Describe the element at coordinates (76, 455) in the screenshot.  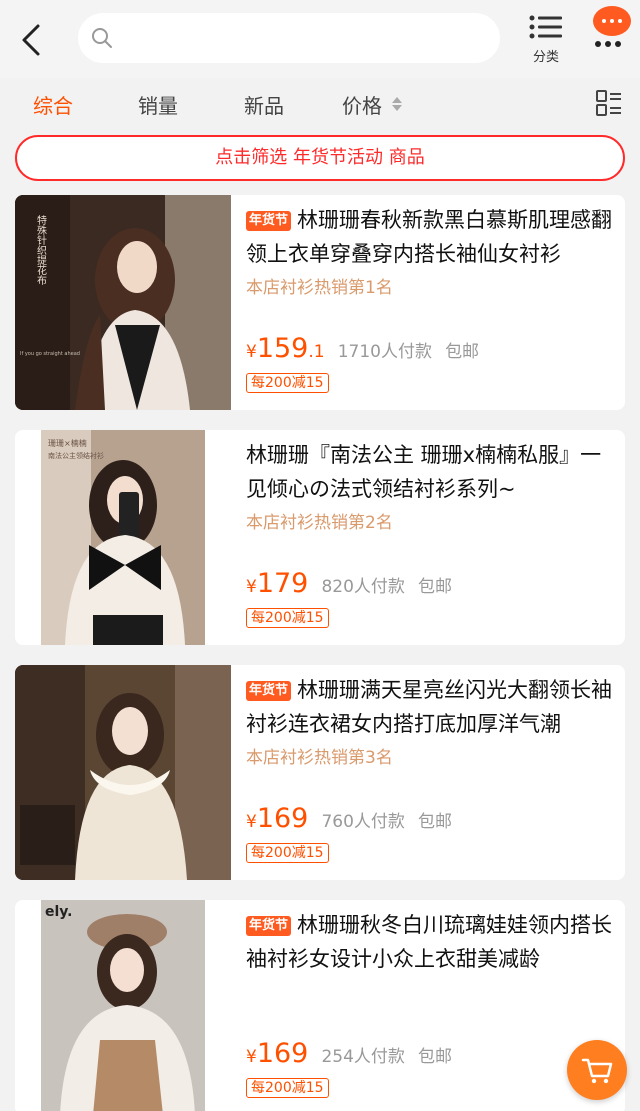
I see `image-text: 南法公主领结衬衫` at that location.